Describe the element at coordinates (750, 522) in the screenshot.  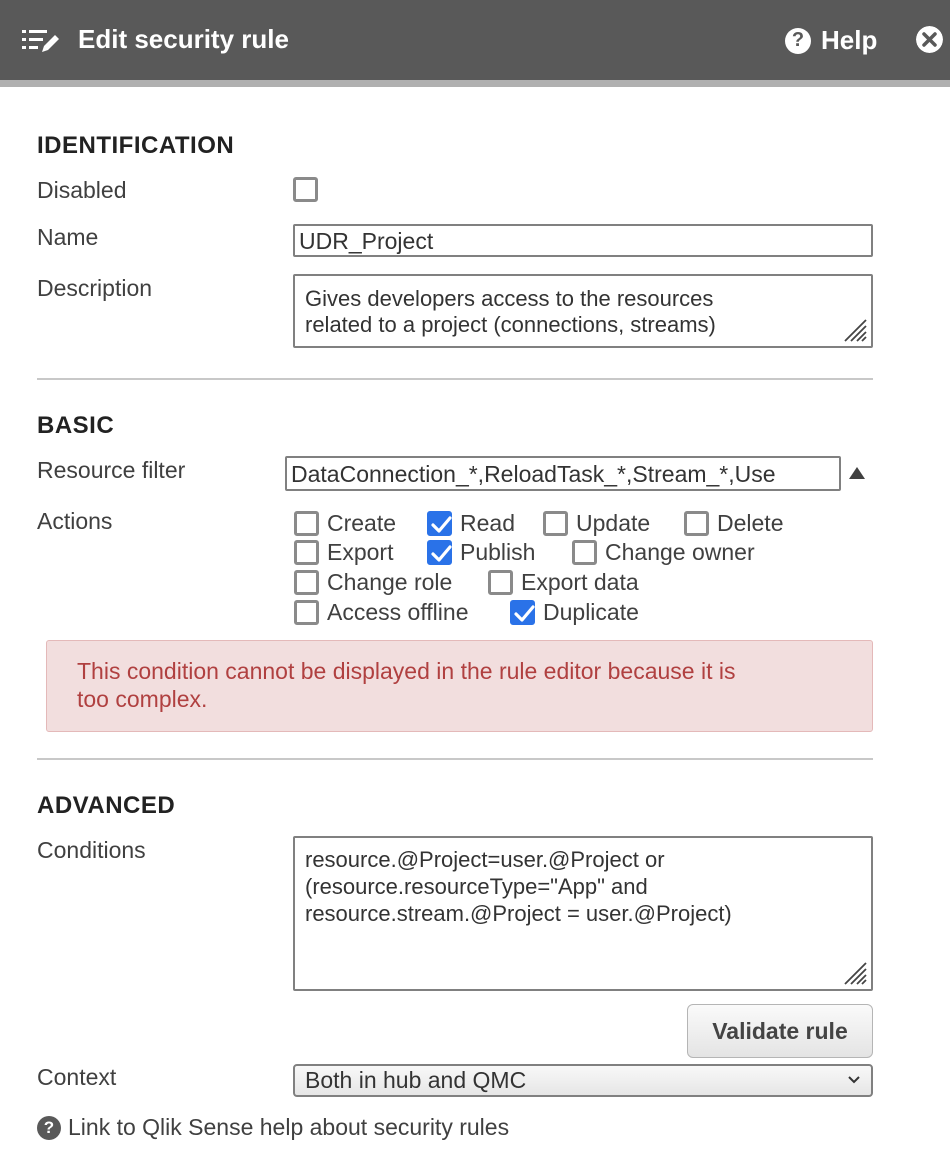
I see `action-label: Delete` at that location.